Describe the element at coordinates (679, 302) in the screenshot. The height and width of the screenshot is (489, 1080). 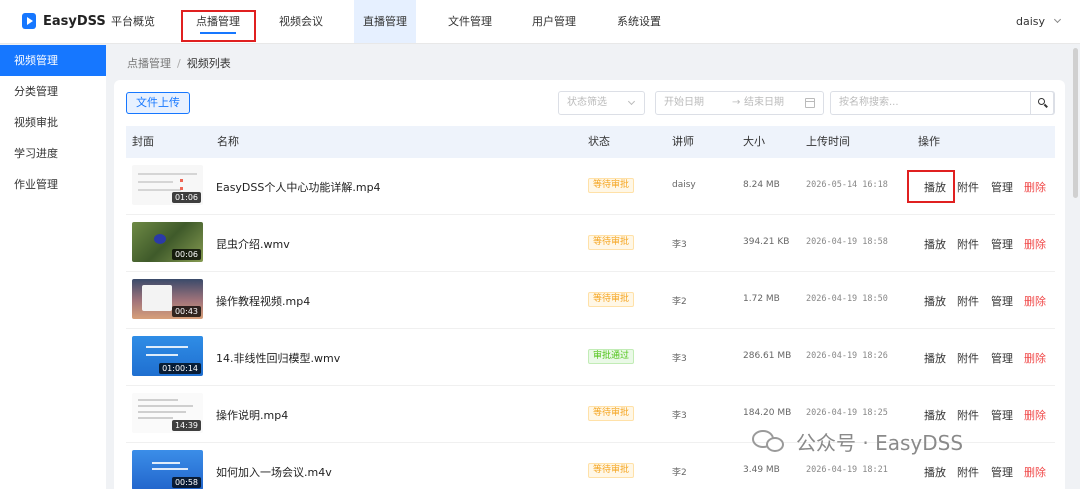
I see `lecturer: 李2` at that location.